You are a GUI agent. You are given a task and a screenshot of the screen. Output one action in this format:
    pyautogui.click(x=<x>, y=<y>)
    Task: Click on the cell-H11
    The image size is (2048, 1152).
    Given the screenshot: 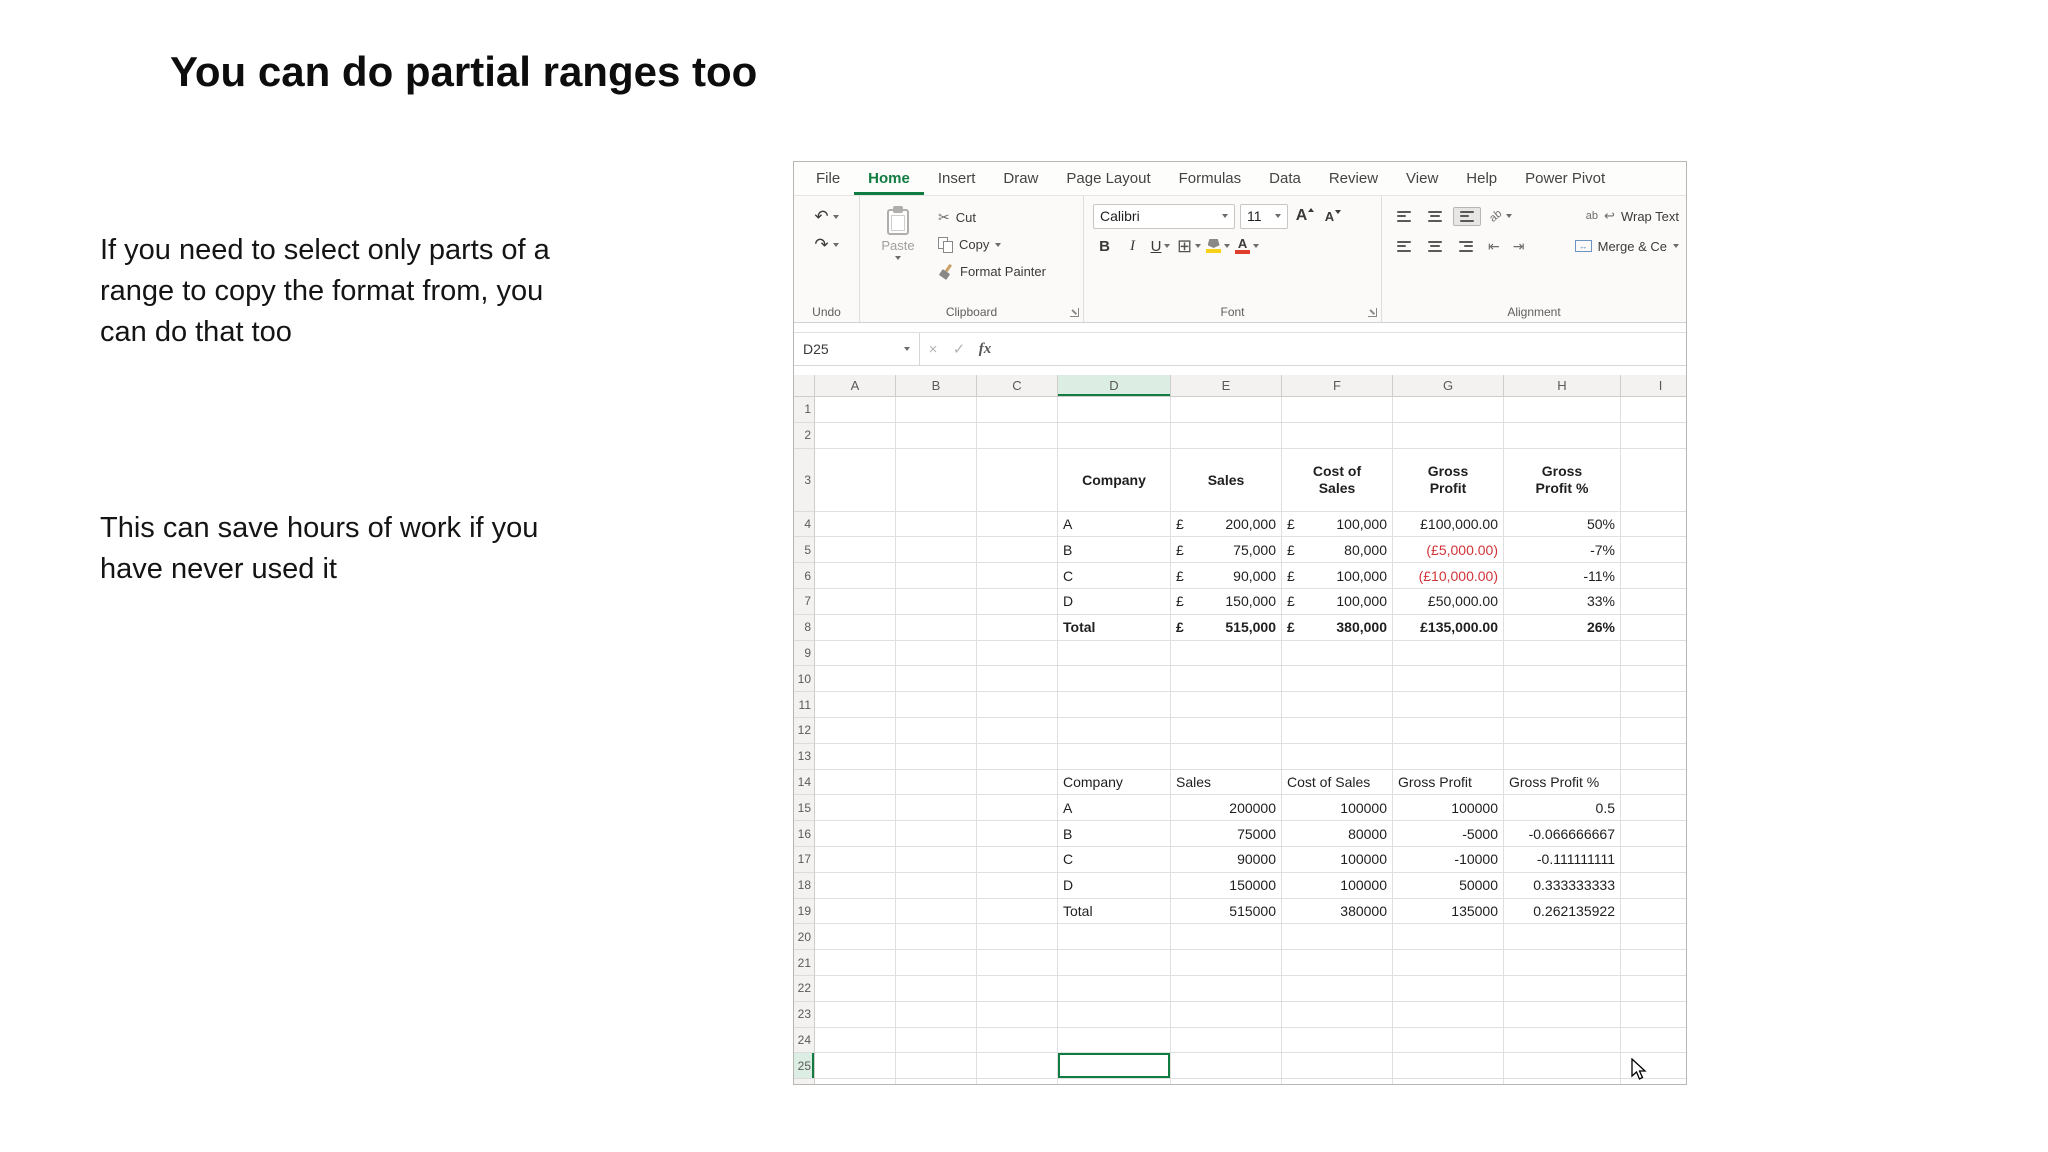 What is the action you would take?
    pyautogui.click(x=1562, y=705)
    